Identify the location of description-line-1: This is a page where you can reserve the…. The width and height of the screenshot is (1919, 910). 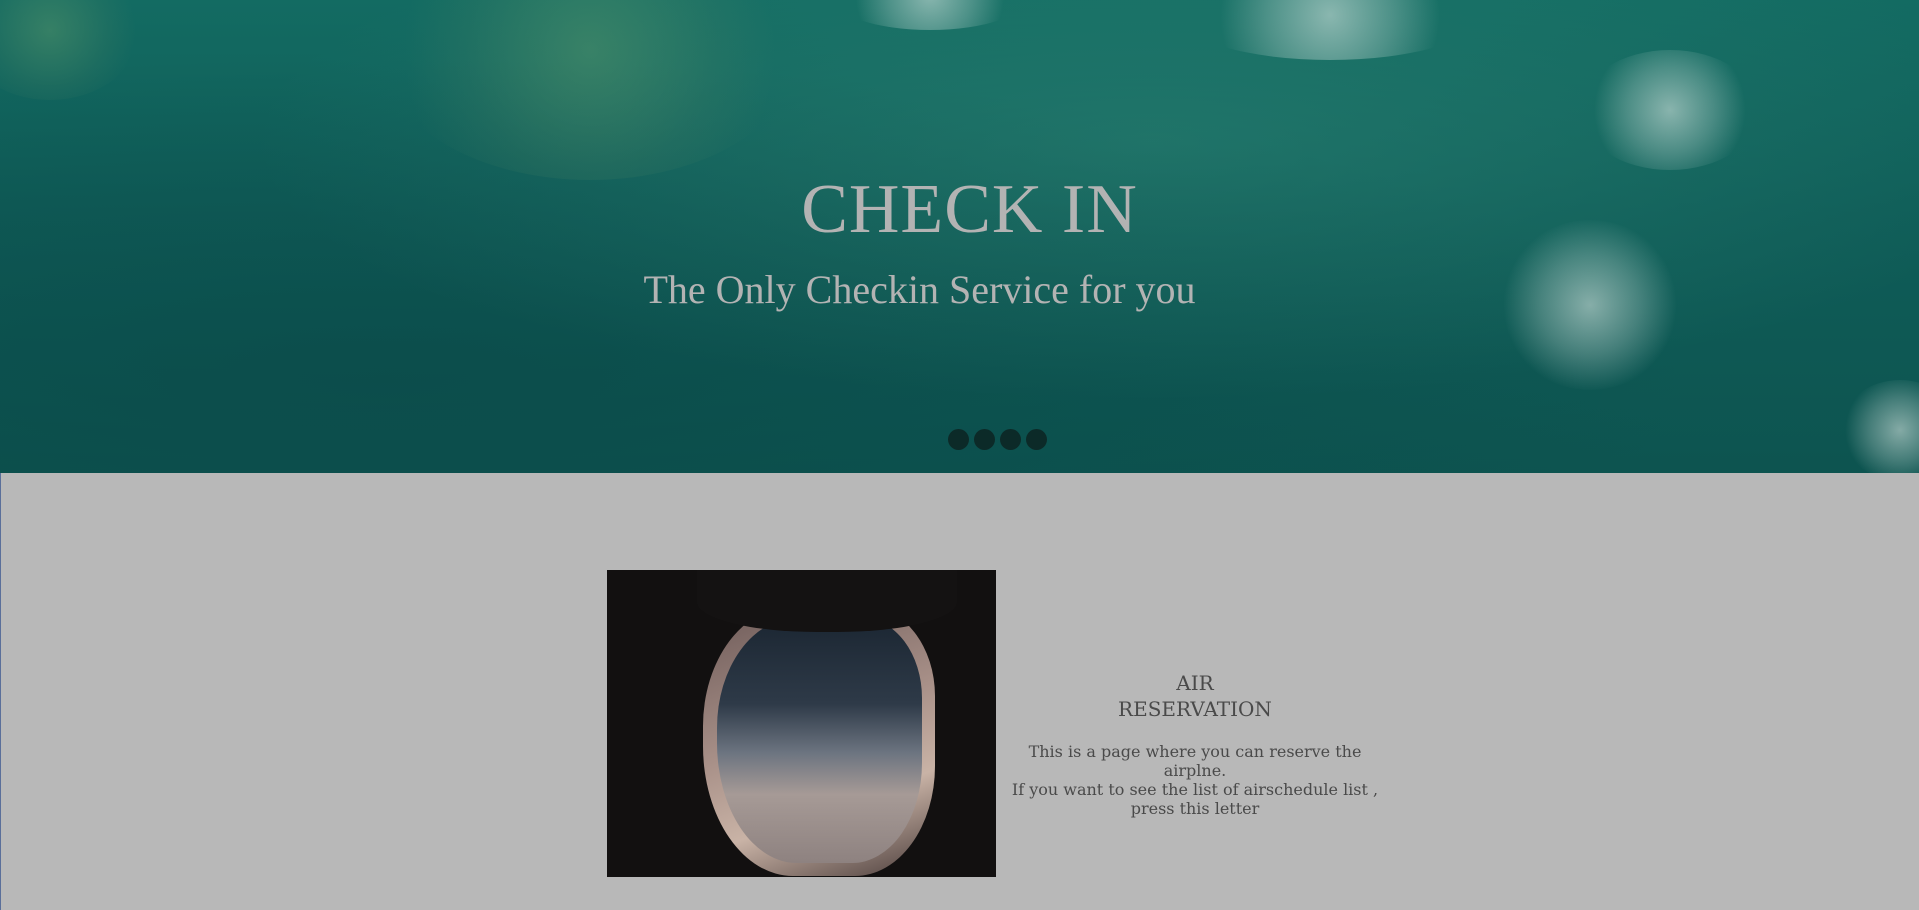
(1195, 761).